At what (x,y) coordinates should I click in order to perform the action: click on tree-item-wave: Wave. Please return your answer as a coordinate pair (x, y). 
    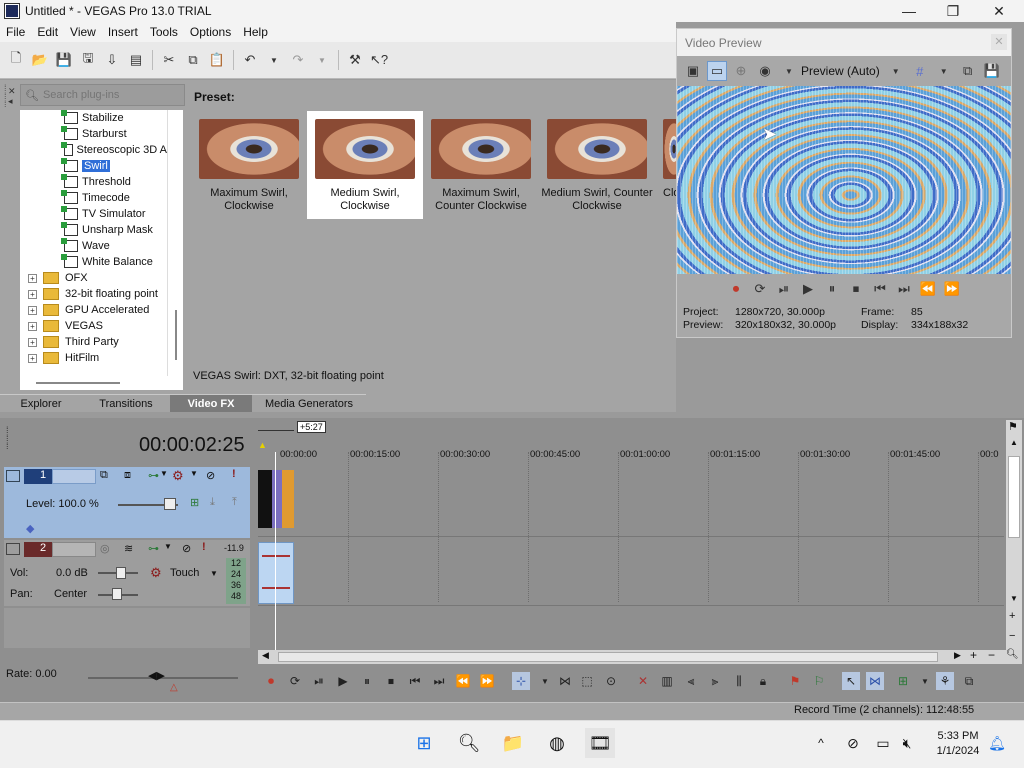
    Looking at the image, I should click on (114, 246).